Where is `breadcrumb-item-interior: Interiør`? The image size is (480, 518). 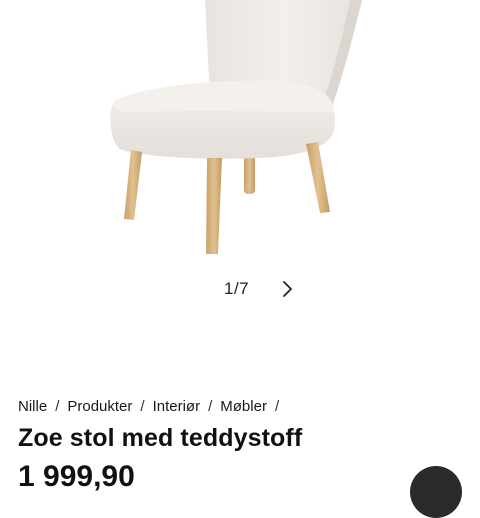
breadcrumb-item-interior: Interiør is located at coordinates (177, 406).